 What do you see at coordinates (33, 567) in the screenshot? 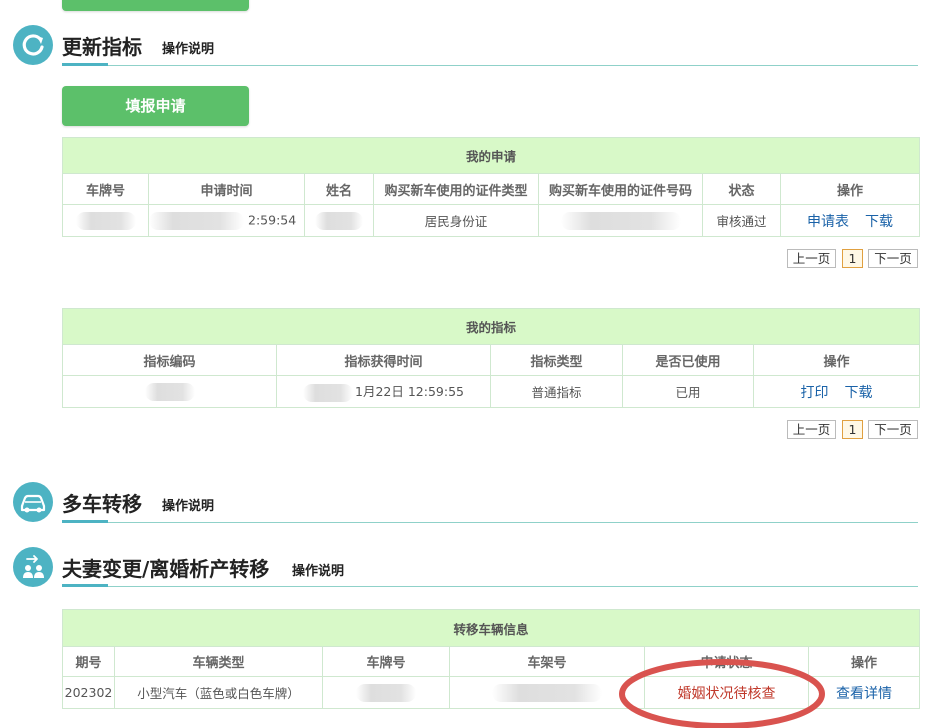
I see `people-transfer-icon` at bounding box center [33, 567].